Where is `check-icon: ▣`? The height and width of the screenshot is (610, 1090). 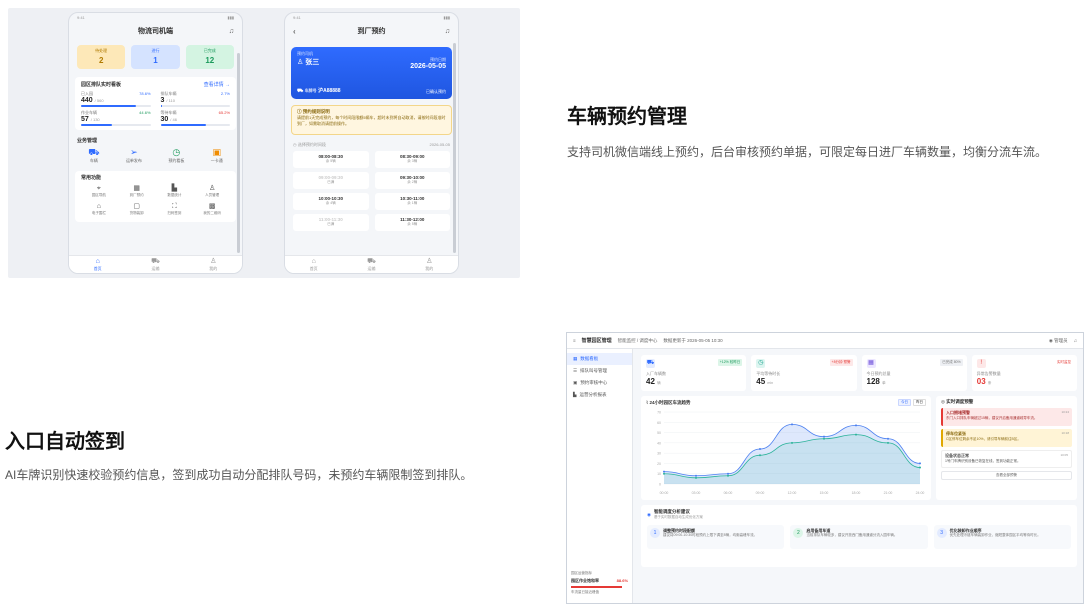
check-icon: ▣ is located at coordinates (575, 382).